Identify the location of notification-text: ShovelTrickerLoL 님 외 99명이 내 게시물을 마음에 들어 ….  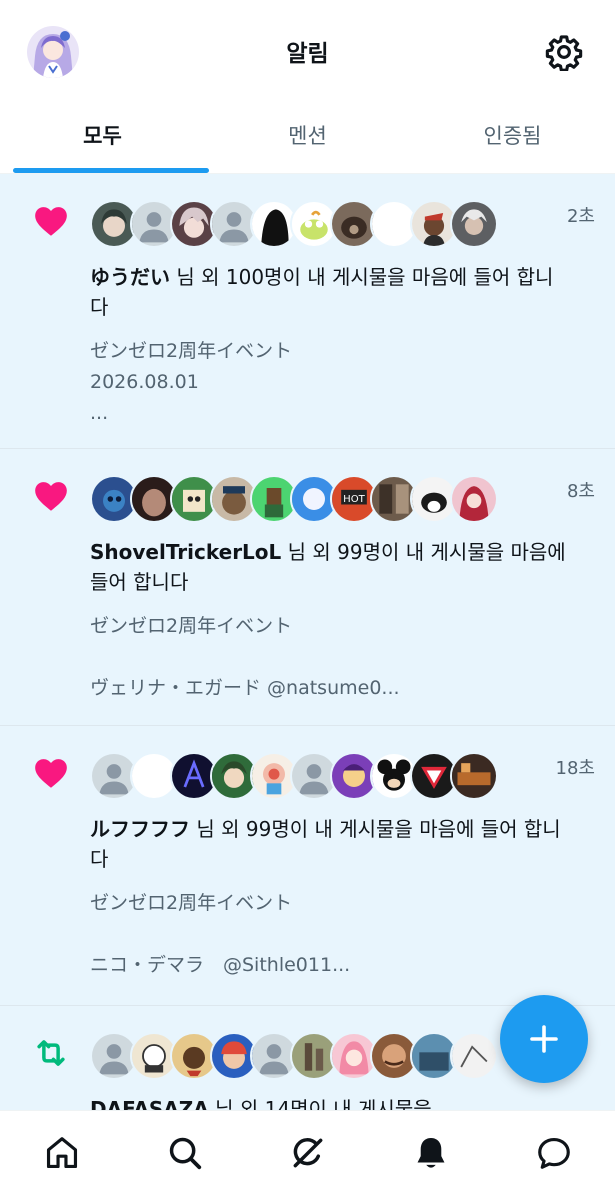
(330, 567).